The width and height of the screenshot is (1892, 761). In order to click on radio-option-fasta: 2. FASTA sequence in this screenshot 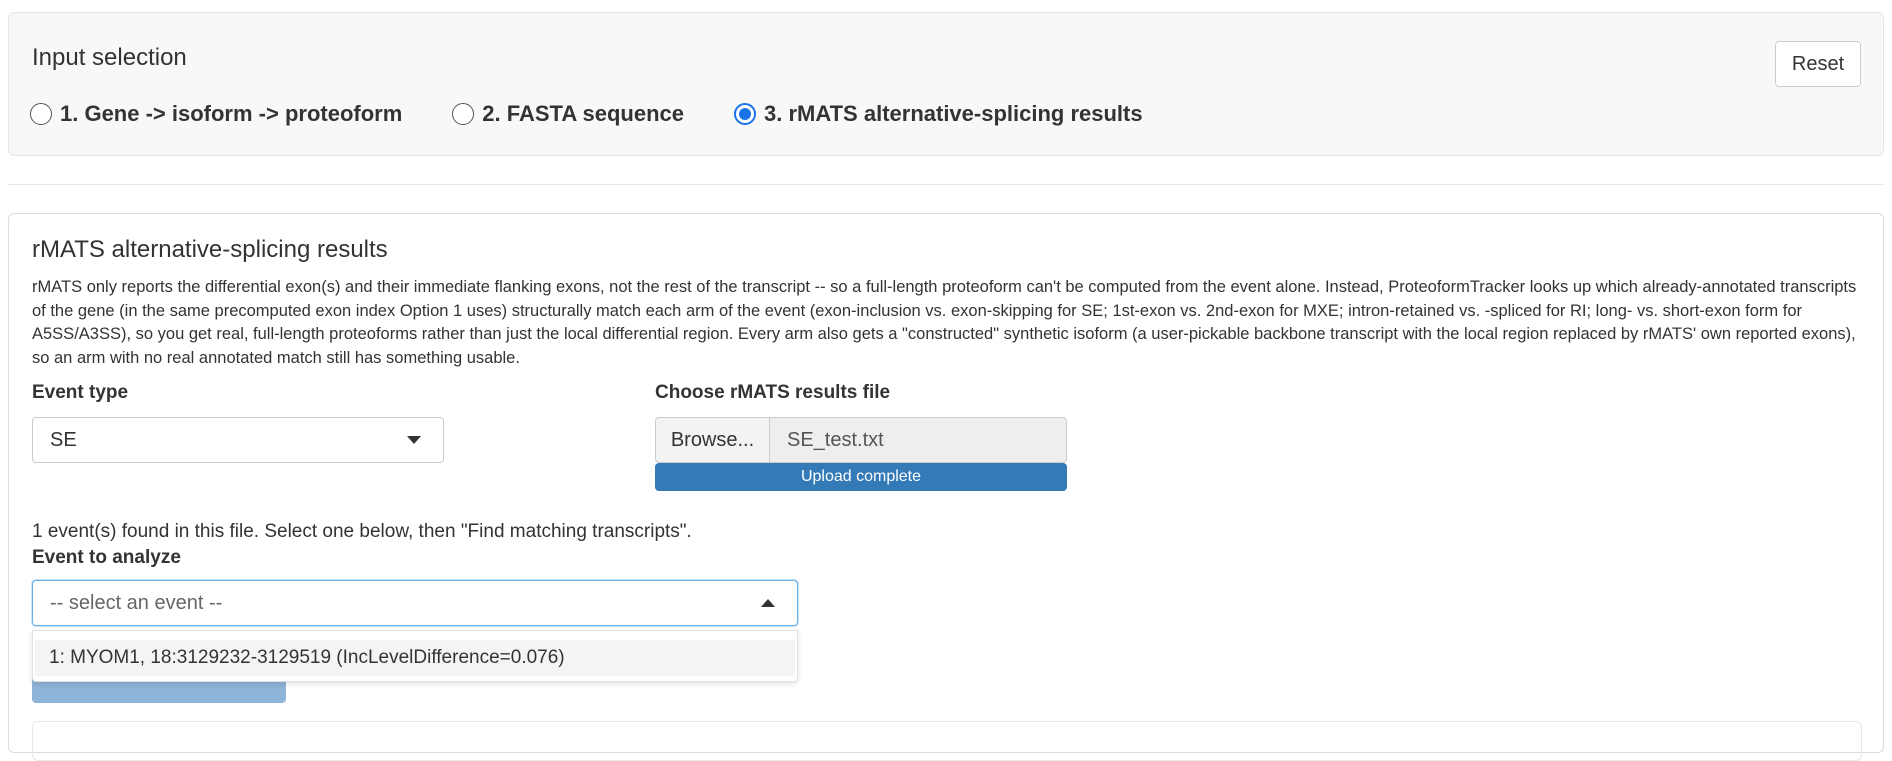, I will do `click(568, 114)`.